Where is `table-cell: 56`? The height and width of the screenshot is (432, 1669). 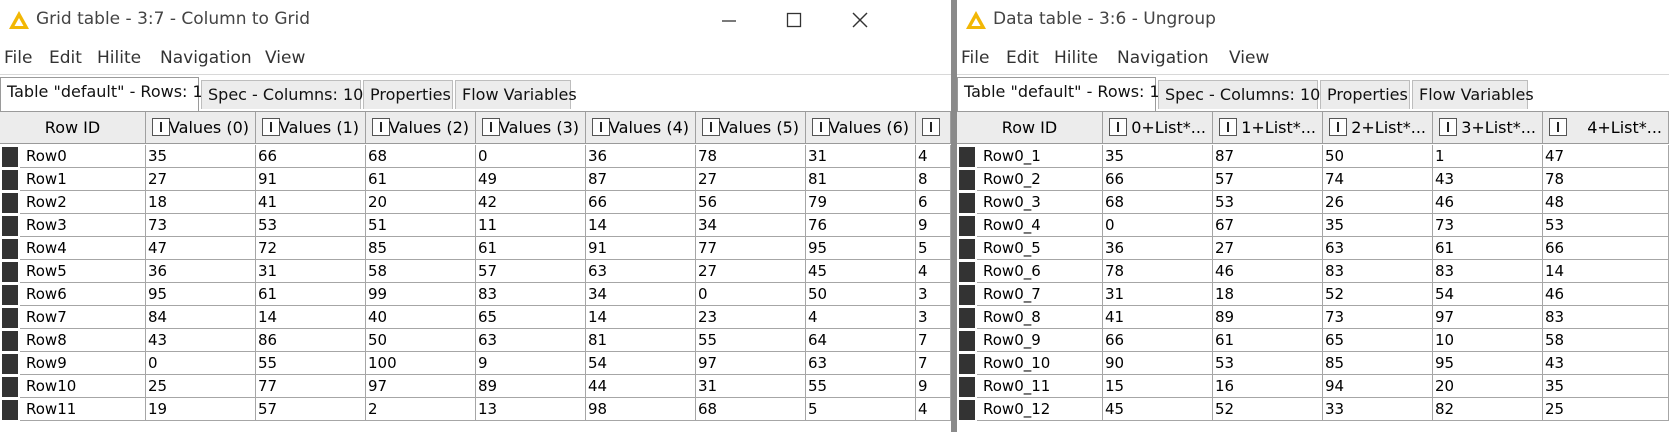 table-cell: 56 is located at coordinates (751, 202).